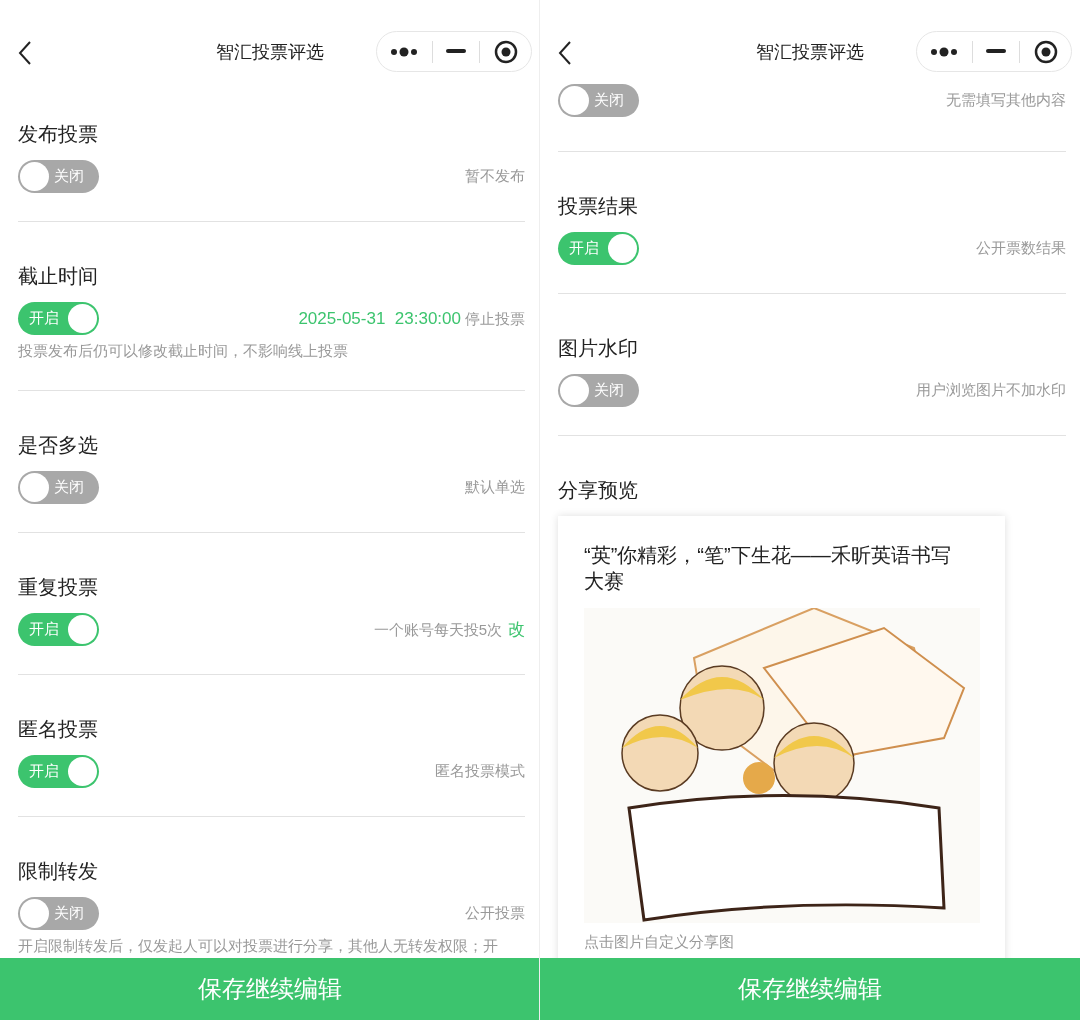 The image size is (1080, 1020). I want to click on status-text: 用户浏览图片不加水印, so click(991, 390).